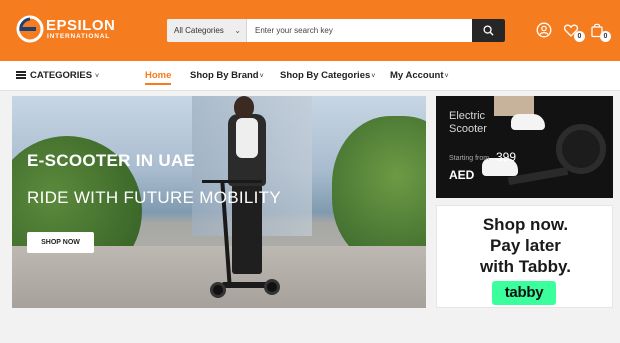  Describe the element at coordinates (81, 25) in the screenshot. I see `brand-name: EPSILON` at that location.